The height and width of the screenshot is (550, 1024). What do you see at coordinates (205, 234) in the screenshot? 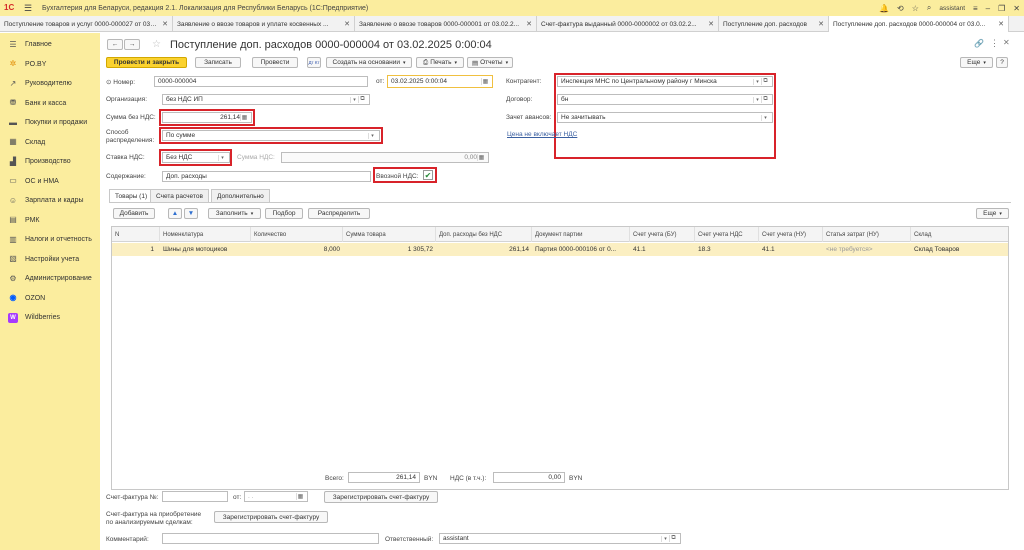
I see `column-header: Номенклатура` at bounding box center [205, 234].